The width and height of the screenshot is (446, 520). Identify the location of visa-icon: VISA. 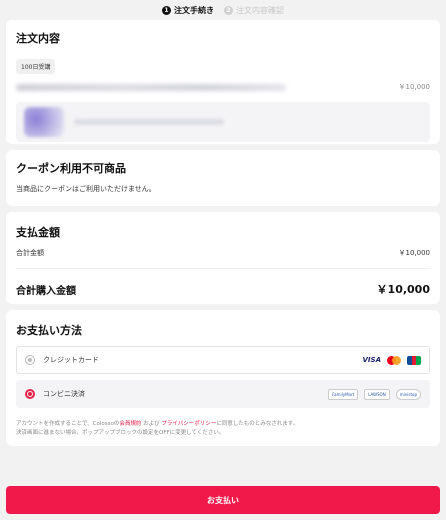
(371, 360).